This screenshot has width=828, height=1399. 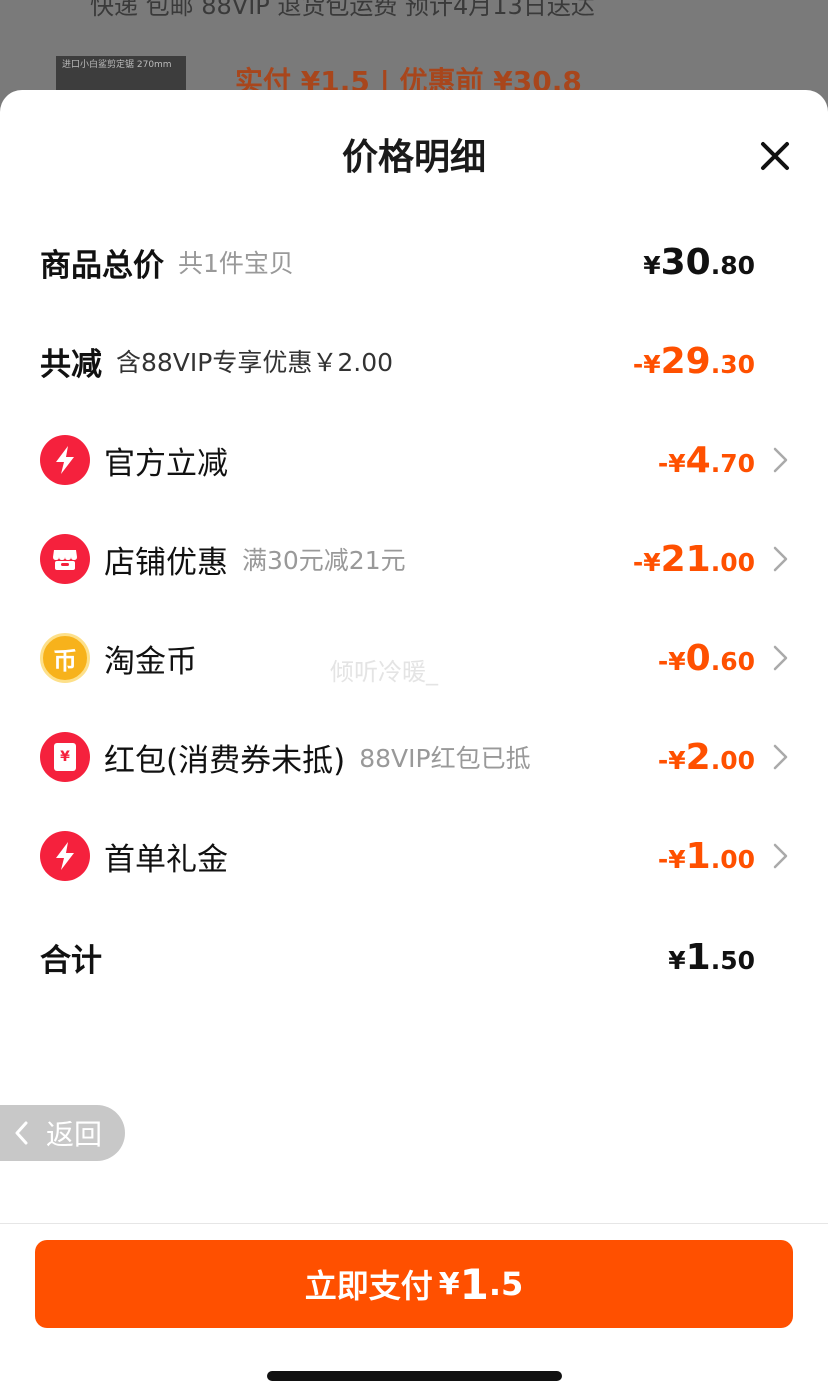 I want to click on close-icon, so click(x=775, y=156).